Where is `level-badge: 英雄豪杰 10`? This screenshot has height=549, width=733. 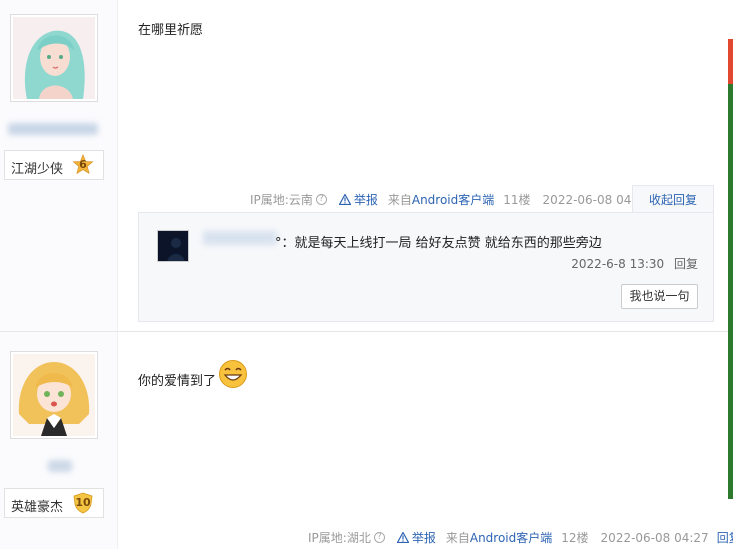
level-badge: 英雄豪杰 10 is located at coordinates (54, 503).